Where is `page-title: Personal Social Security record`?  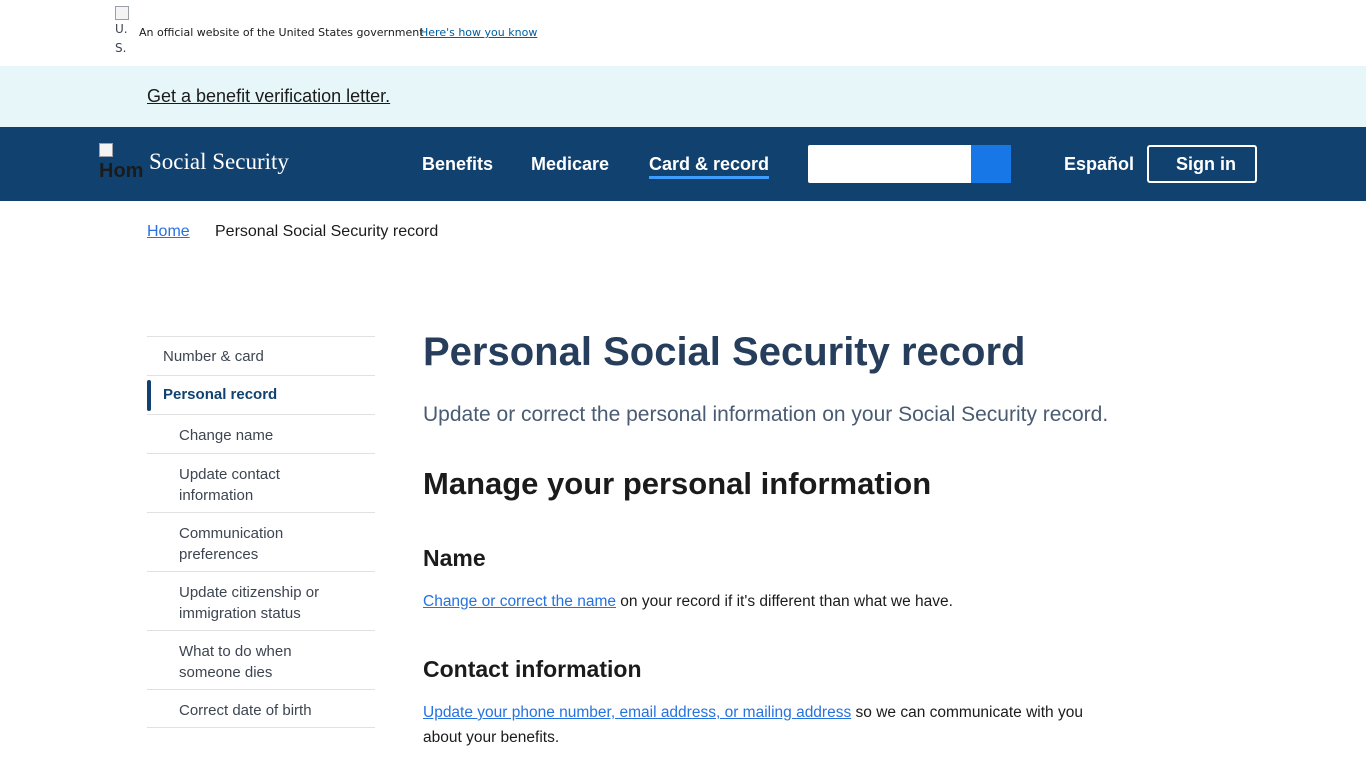 page-title: Personal Social Security record is located at coordinates (724, 352).